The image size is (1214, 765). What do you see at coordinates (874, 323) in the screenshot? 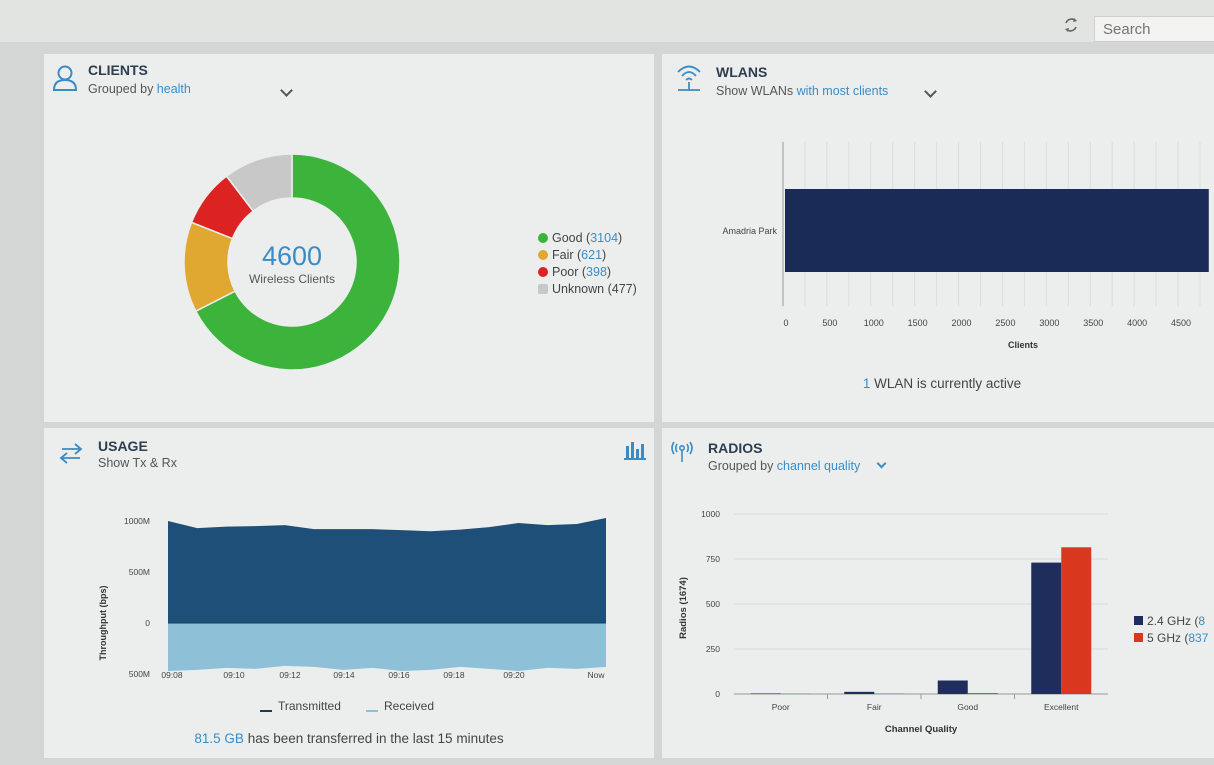
I see `wlan-x-tick: 1000` at bounding box center [874, 323].